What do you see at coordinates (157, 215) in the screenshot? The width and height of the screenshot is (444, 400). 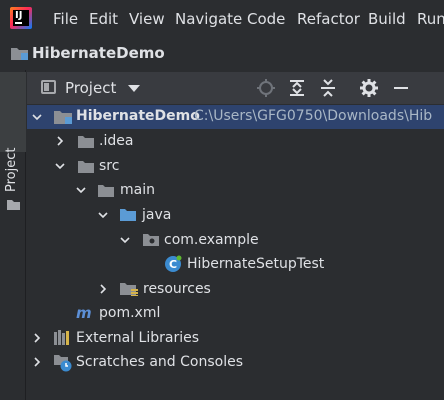 I see `tree-label-java: java` at bounding box center [157, 215].